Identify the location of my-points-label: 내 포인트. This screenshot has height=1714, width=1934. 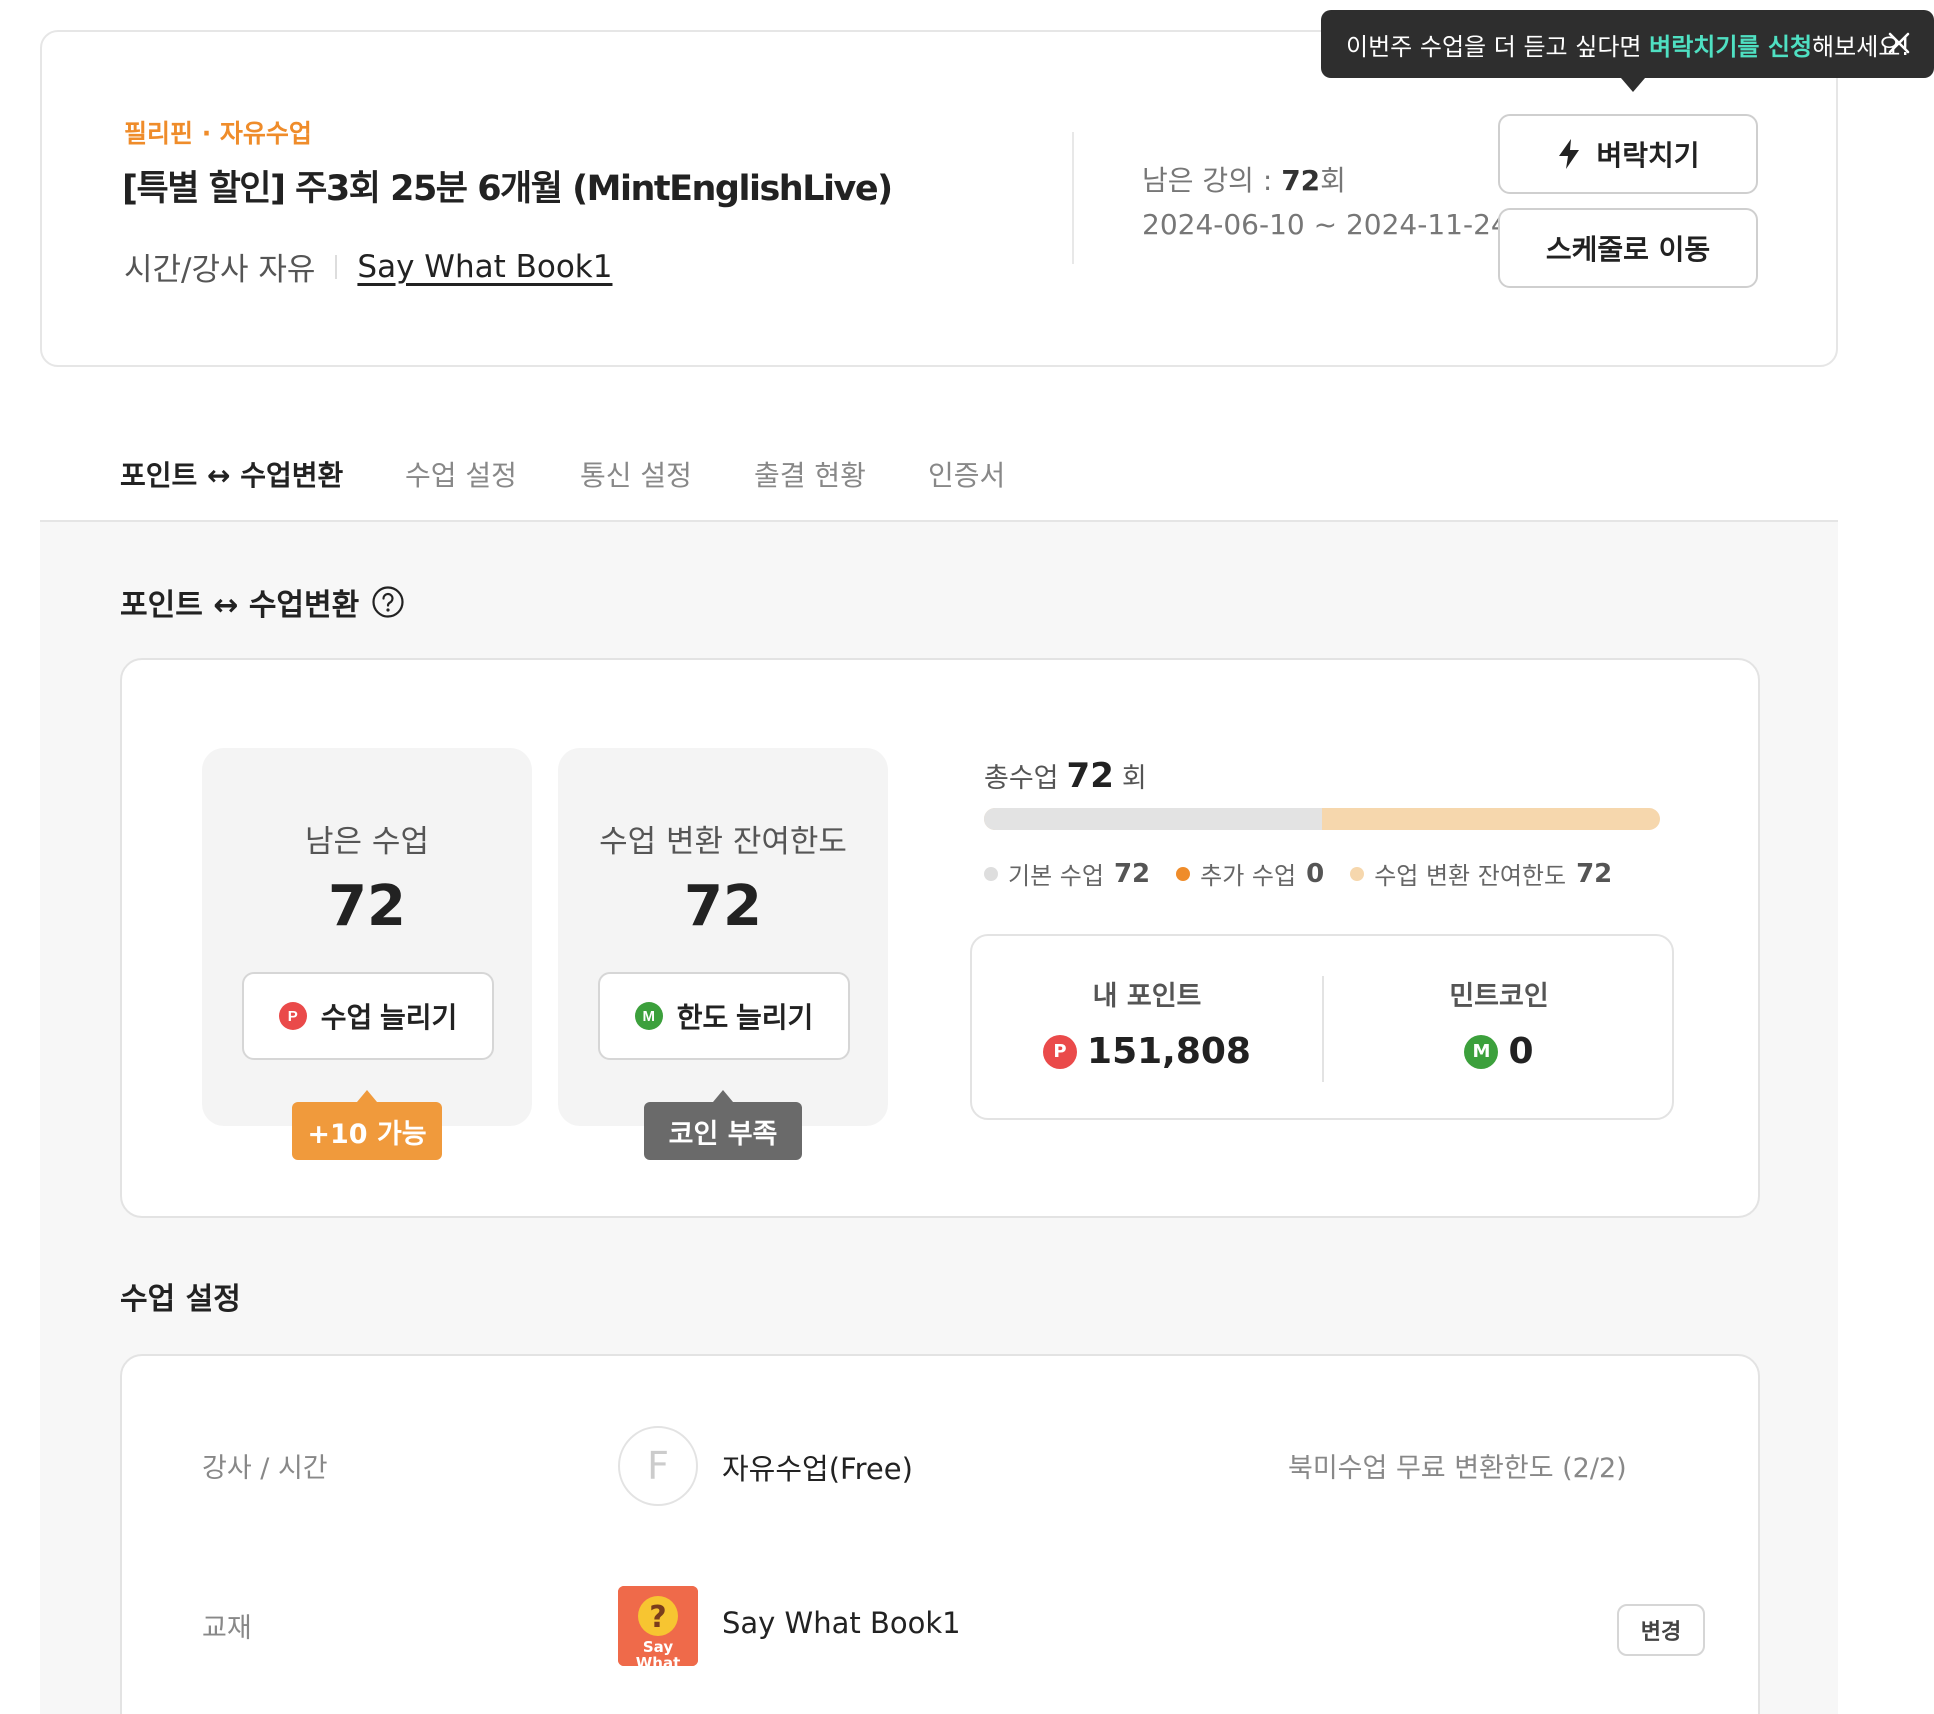
(1147, 996).